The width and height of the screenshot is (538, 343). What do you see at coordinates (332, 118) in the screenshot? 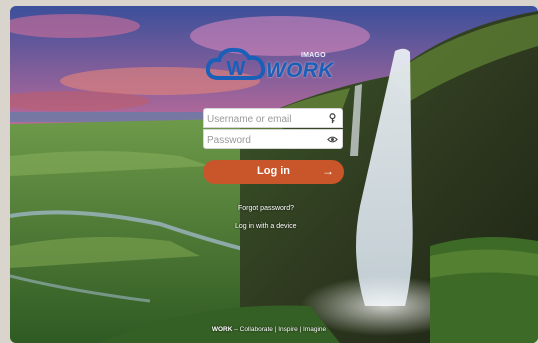
I see `key-icon` at bounding box center [332, 118].